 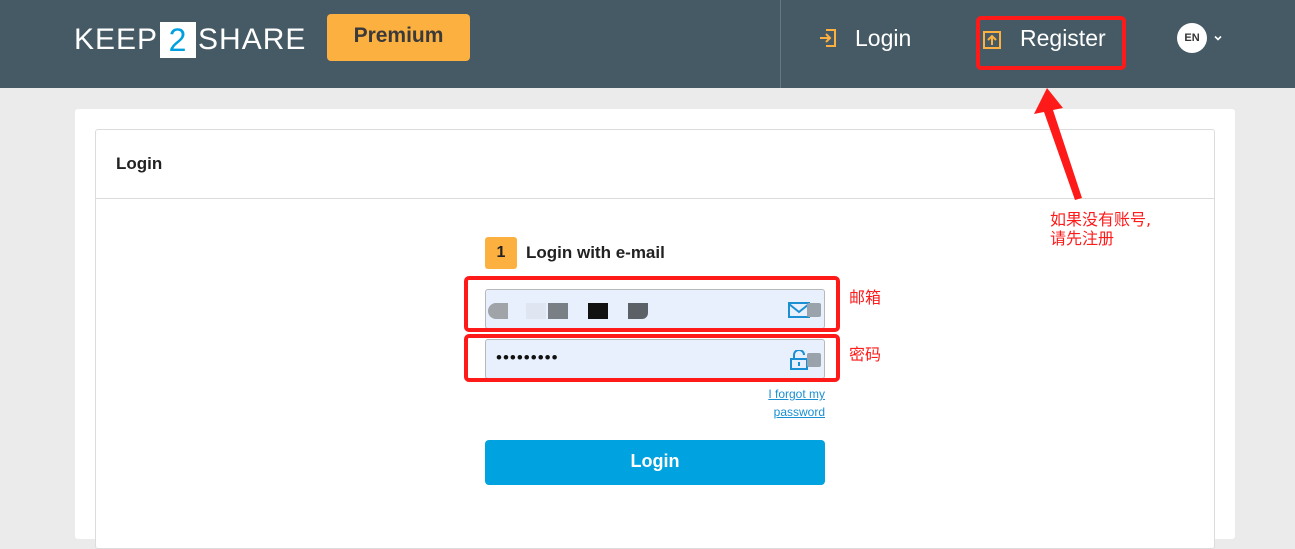 I want to click on nav-login-label: Login, so click(x=883, y=37).